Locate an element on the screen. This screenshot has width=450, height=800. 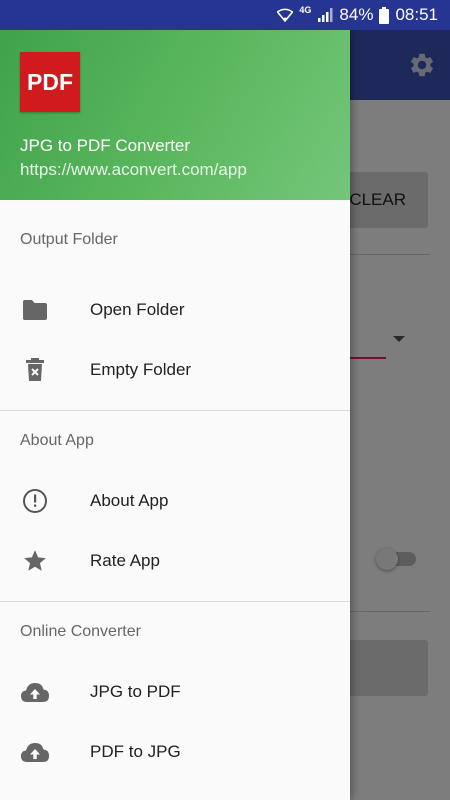
star-icon is located at coordinates (35, 561).